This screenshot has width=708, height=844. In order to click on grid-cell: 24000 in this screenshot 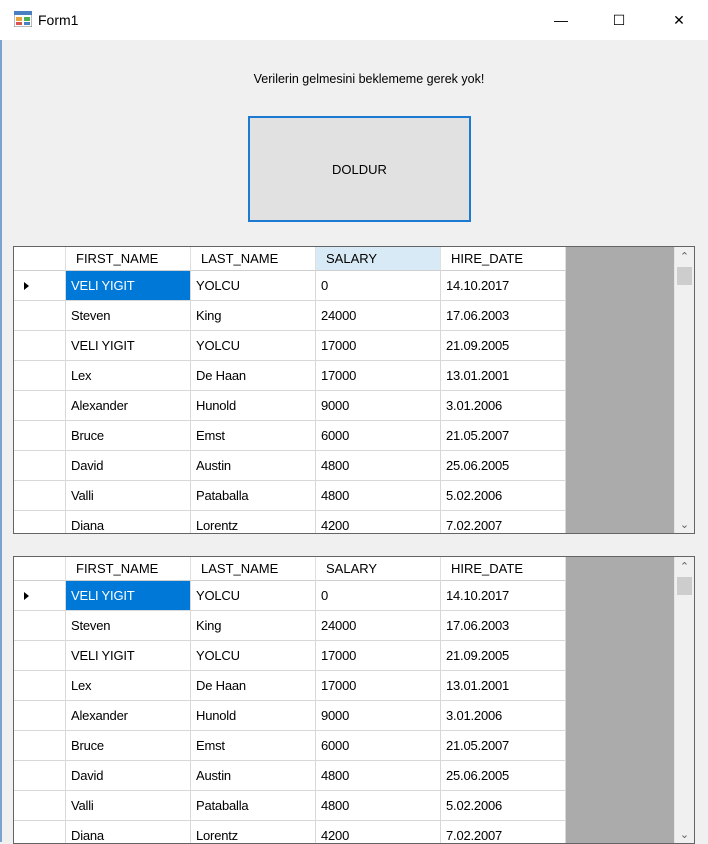, I will do `click(378, 316)`.